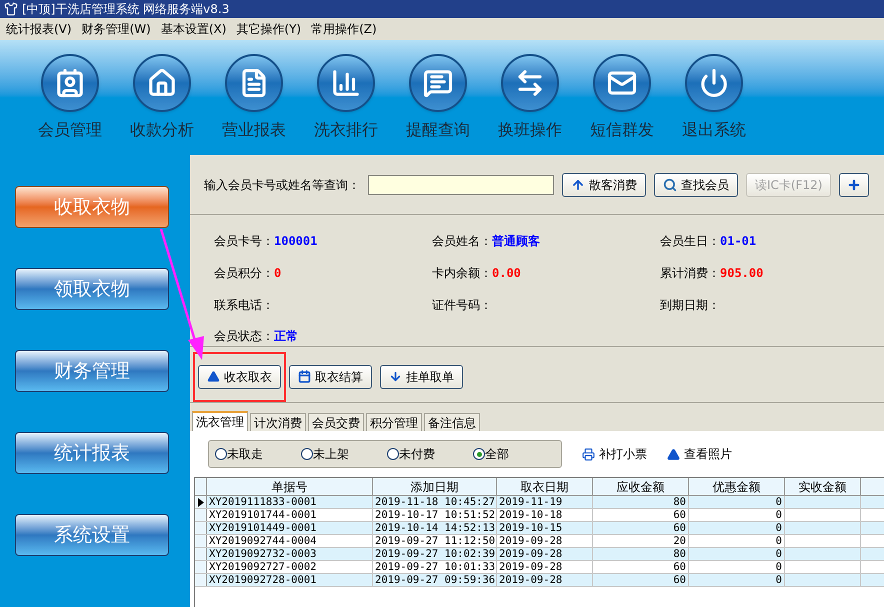 This screenshot has height=607, width=884. I want to click on link-button: 补打小票, so click(614, 454).